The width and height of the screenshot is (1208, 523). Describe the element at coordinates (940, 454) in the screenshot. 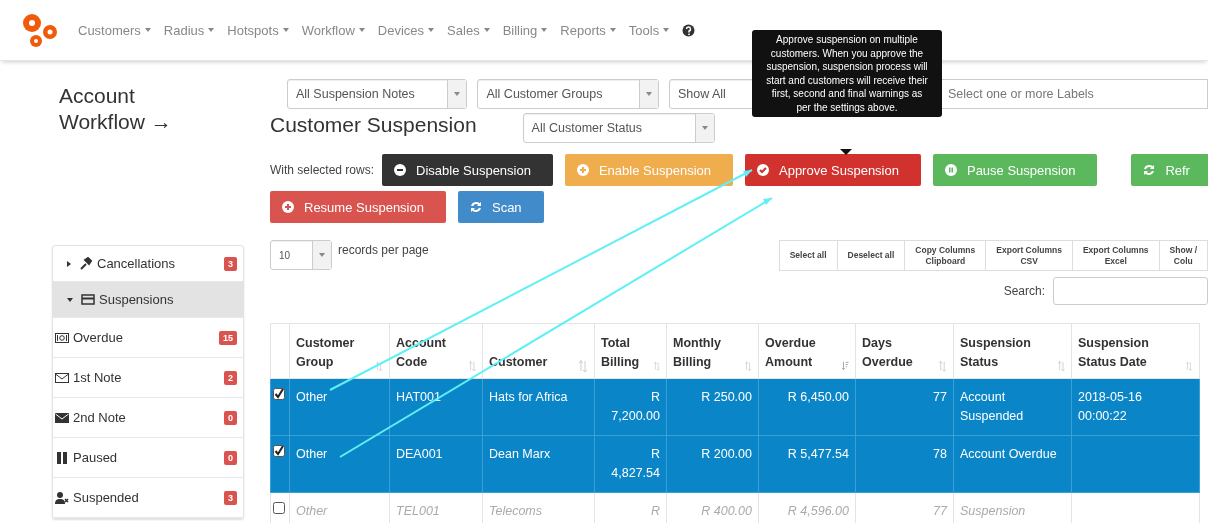

I see `table-cell: 78` at that location.